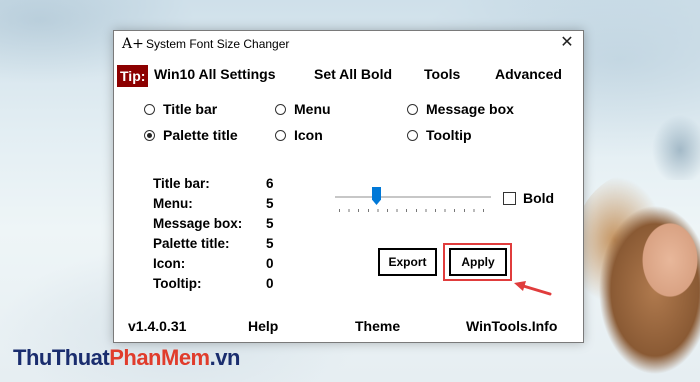 The height and width of the screenshot is (382, 700). Describe the element at coordinates (157, 326) in the screenshot. I see `footer-version: v1.4.0.31` at that location.